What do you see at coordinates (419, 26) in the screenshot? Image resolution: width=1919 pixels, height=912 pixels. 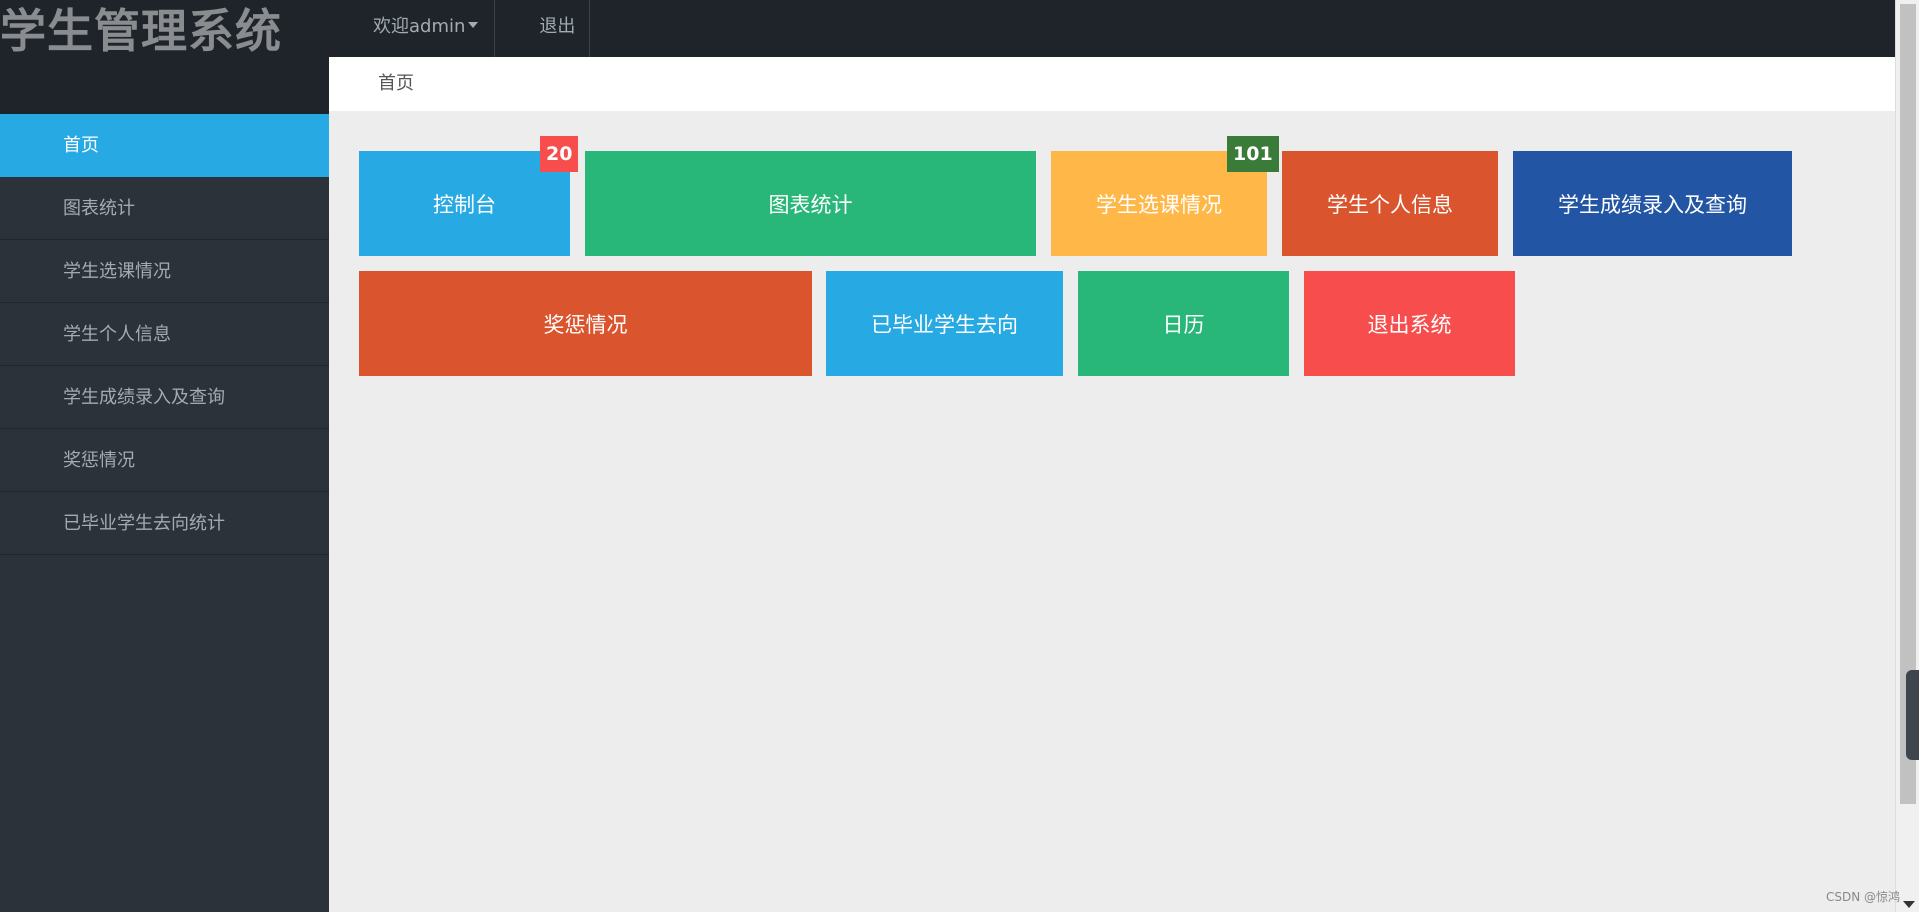 I see `user-welcome-label: 欢迎admin` at bounding box center [419, 26].